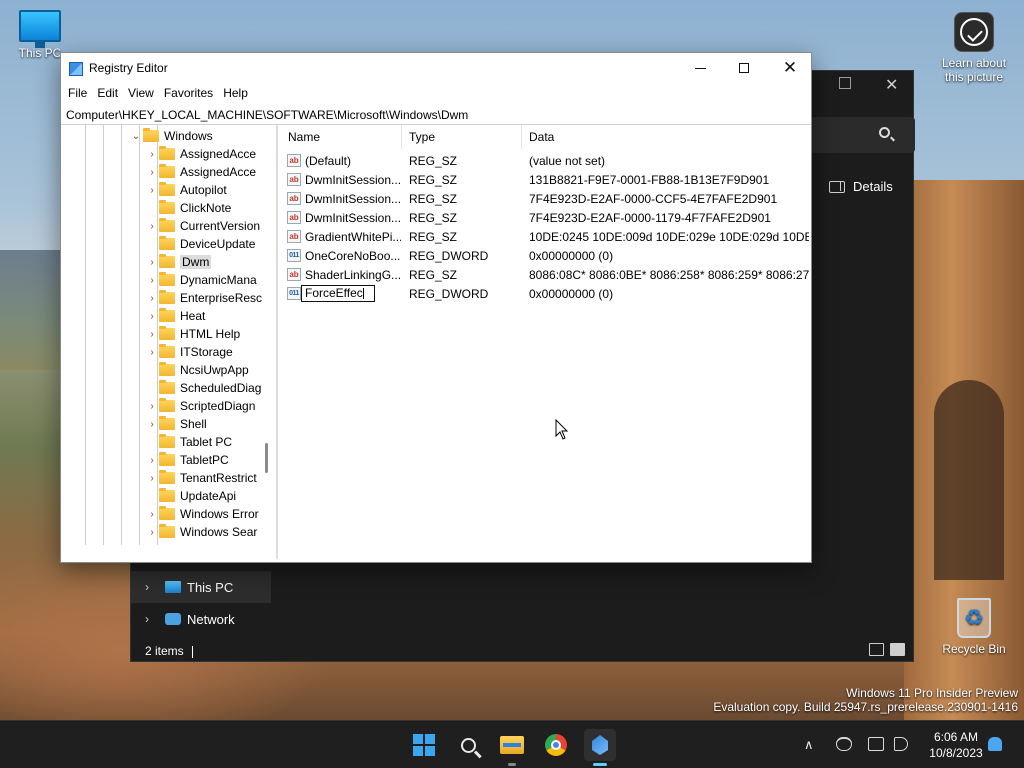 The image size is (1024, 768). What do you see at coordinates (202, 226) in the screenshot?
I see `tree-node: › CurrentVersion` at bounding box center [202, 226].